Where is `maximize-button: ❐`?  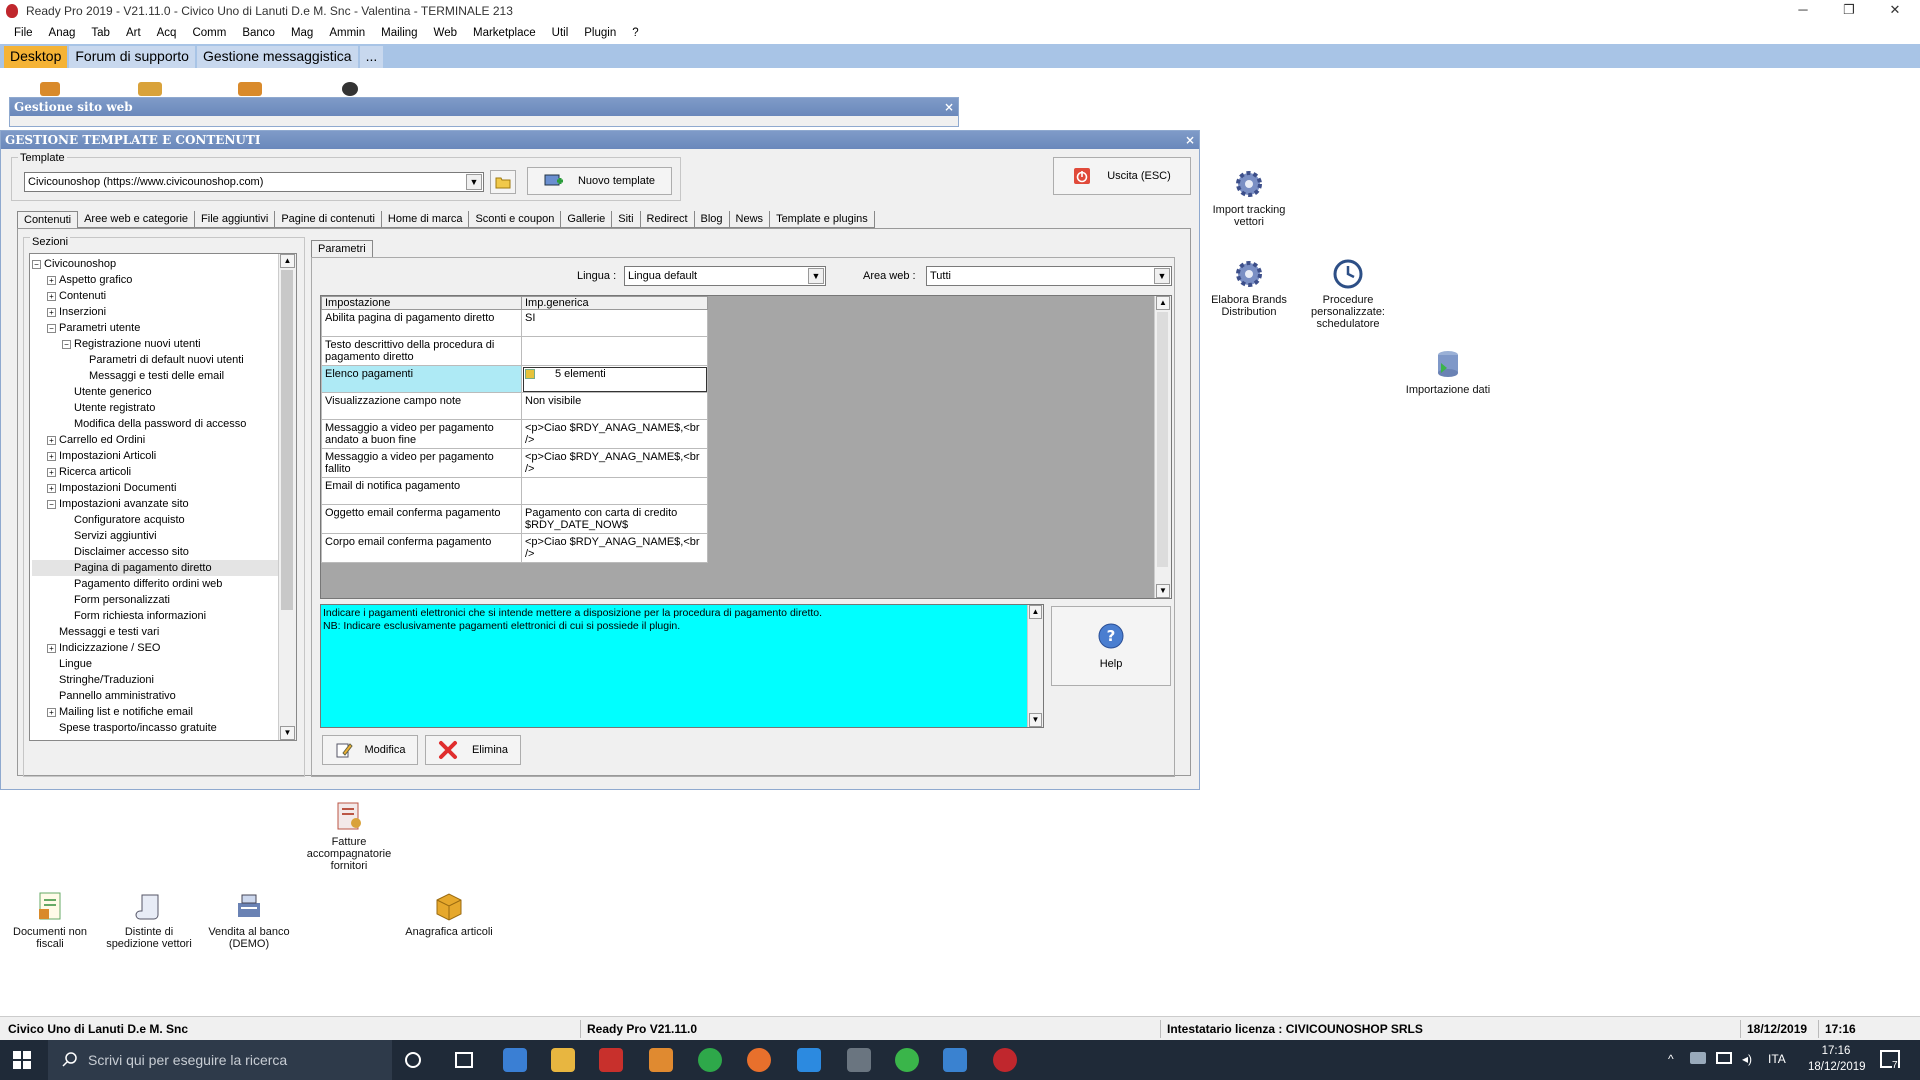 maximize-button: ❐ is located at coordinates (1849, 11).